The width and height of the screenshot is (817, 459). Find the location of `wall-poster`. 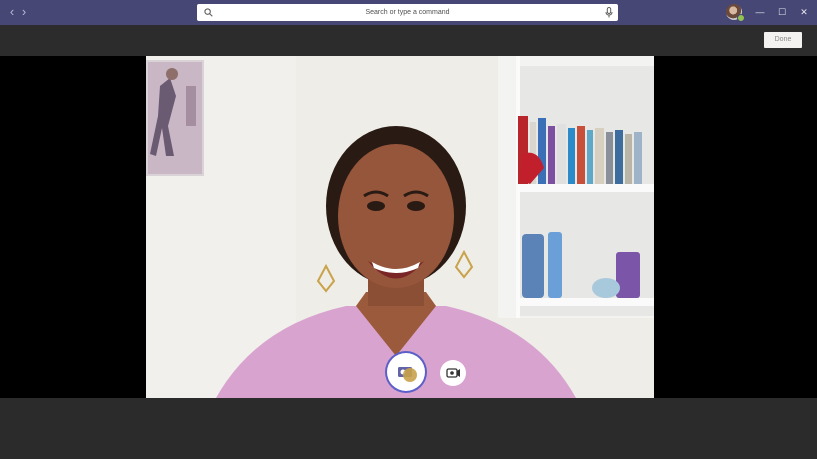

wall-poster is located at coordinates (175, 118).